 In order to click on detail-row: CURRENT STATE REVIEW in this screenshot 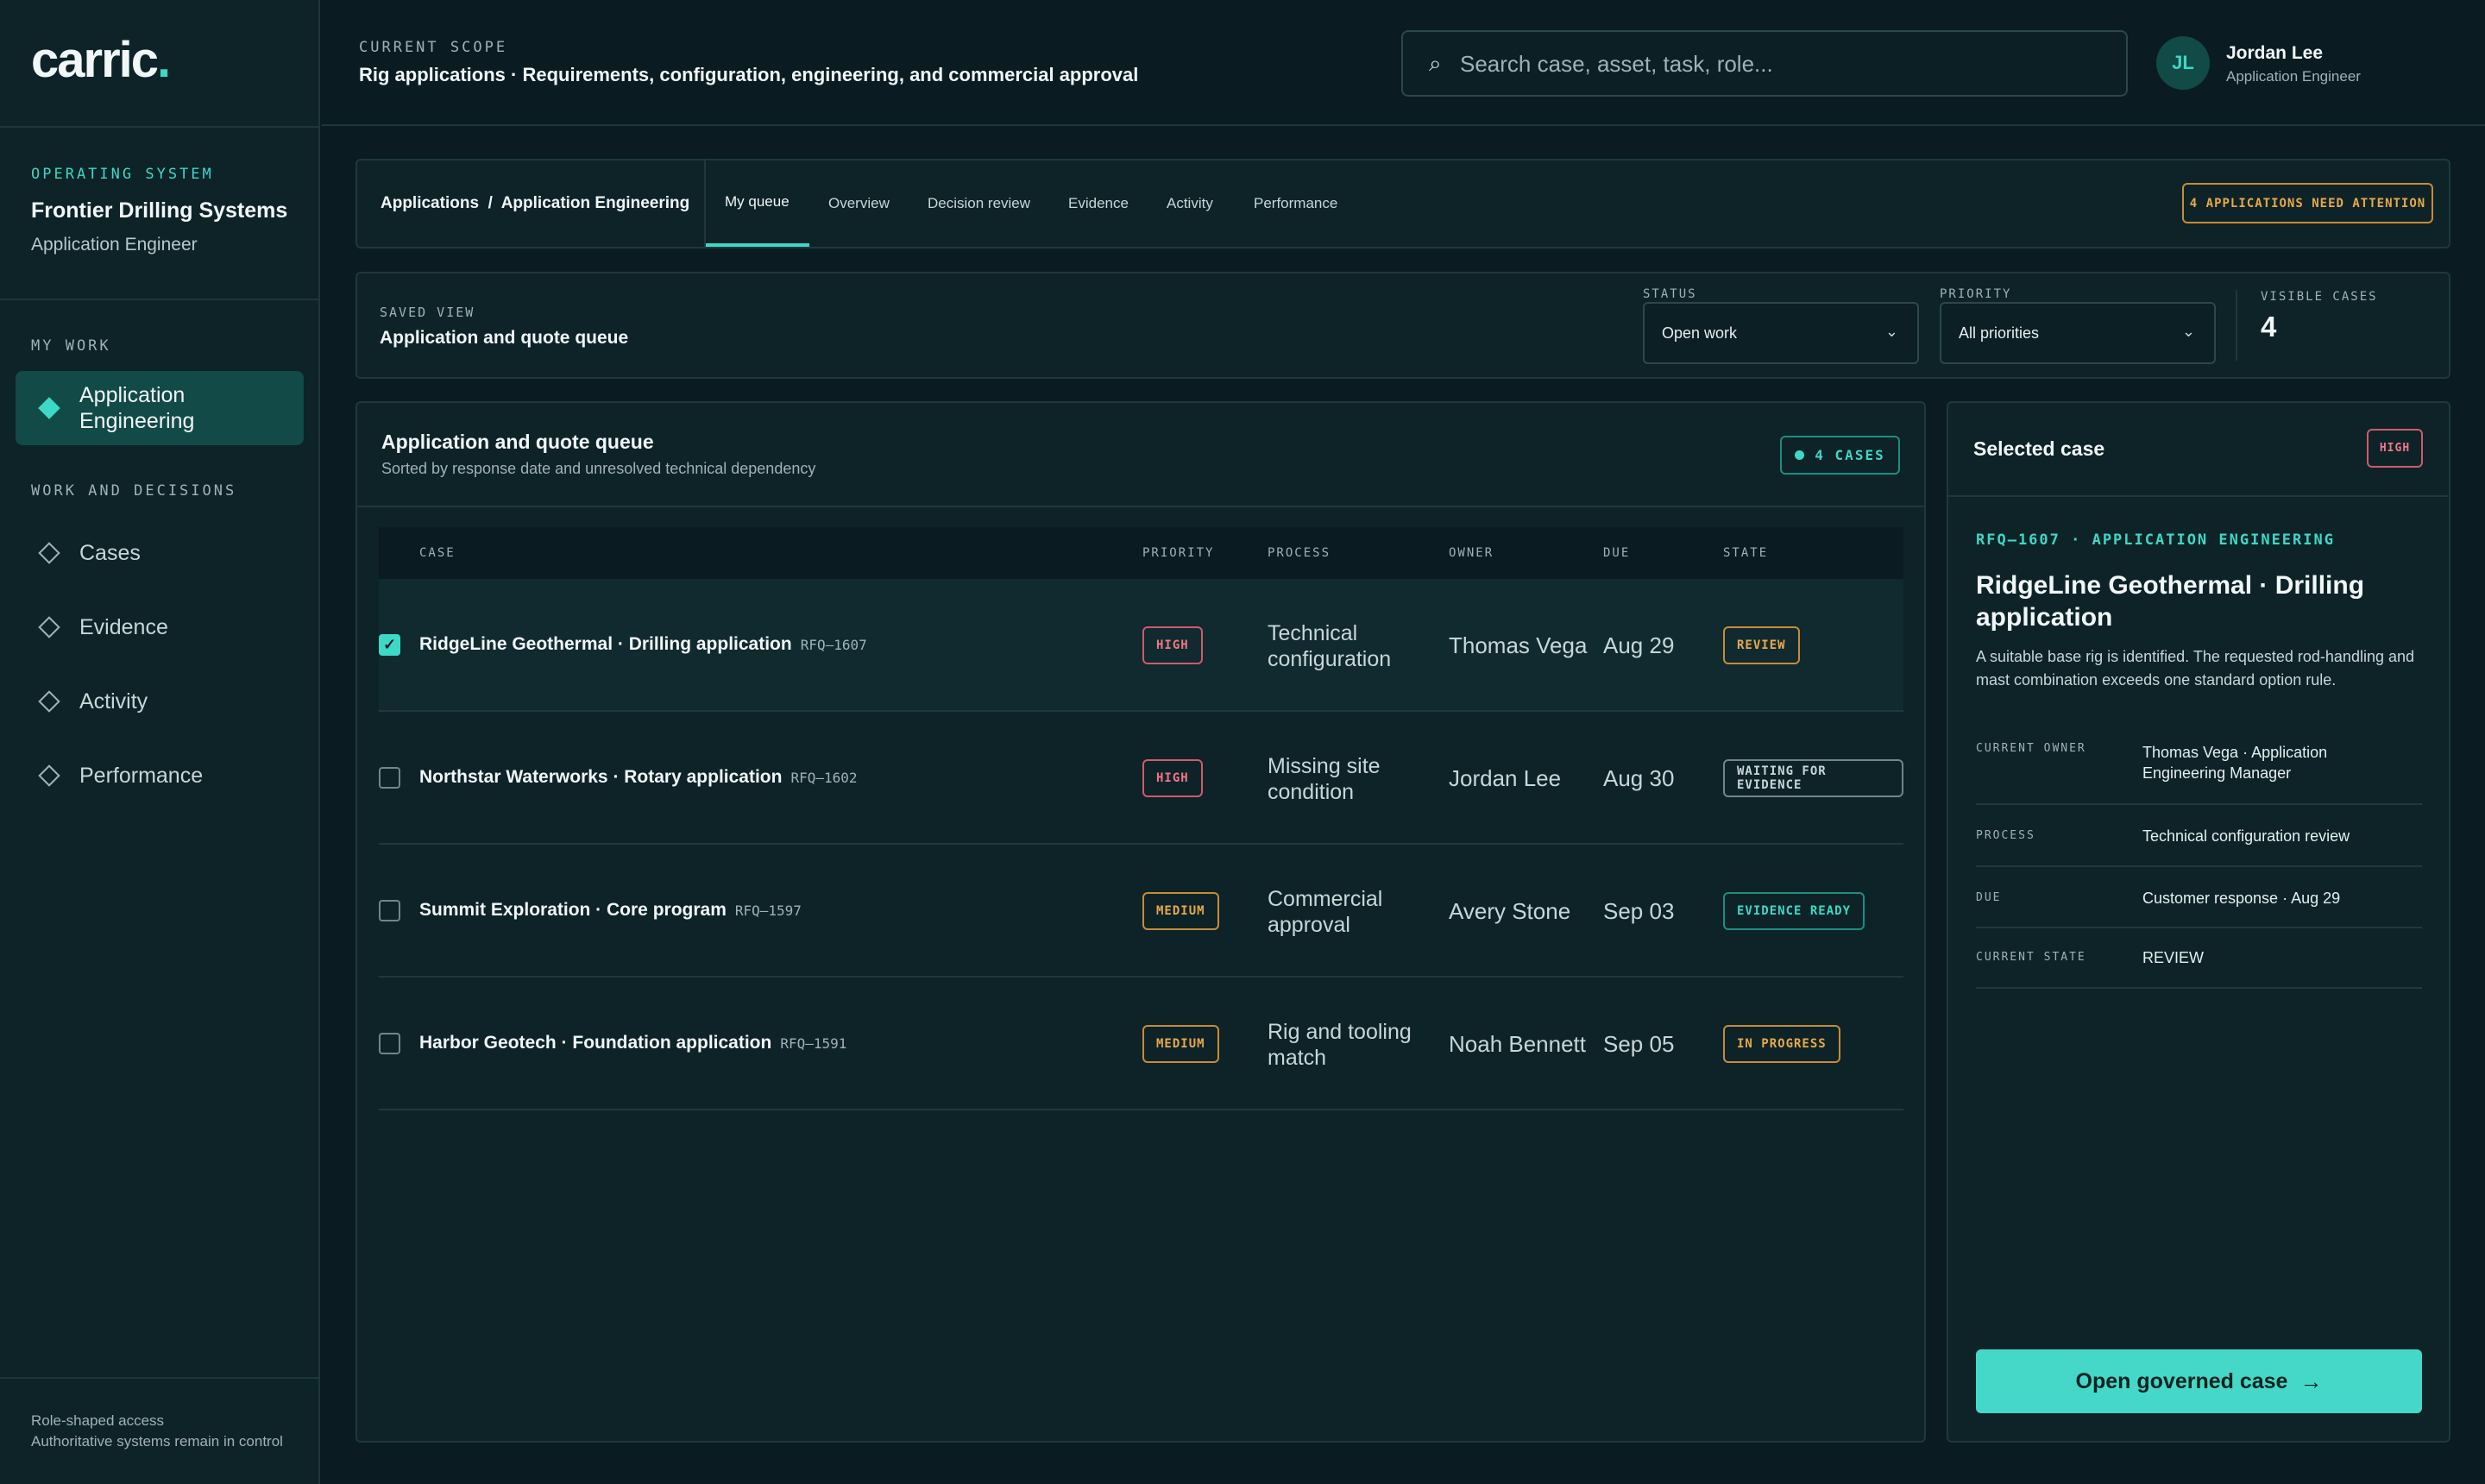, I will do `click(2199, 959)`.